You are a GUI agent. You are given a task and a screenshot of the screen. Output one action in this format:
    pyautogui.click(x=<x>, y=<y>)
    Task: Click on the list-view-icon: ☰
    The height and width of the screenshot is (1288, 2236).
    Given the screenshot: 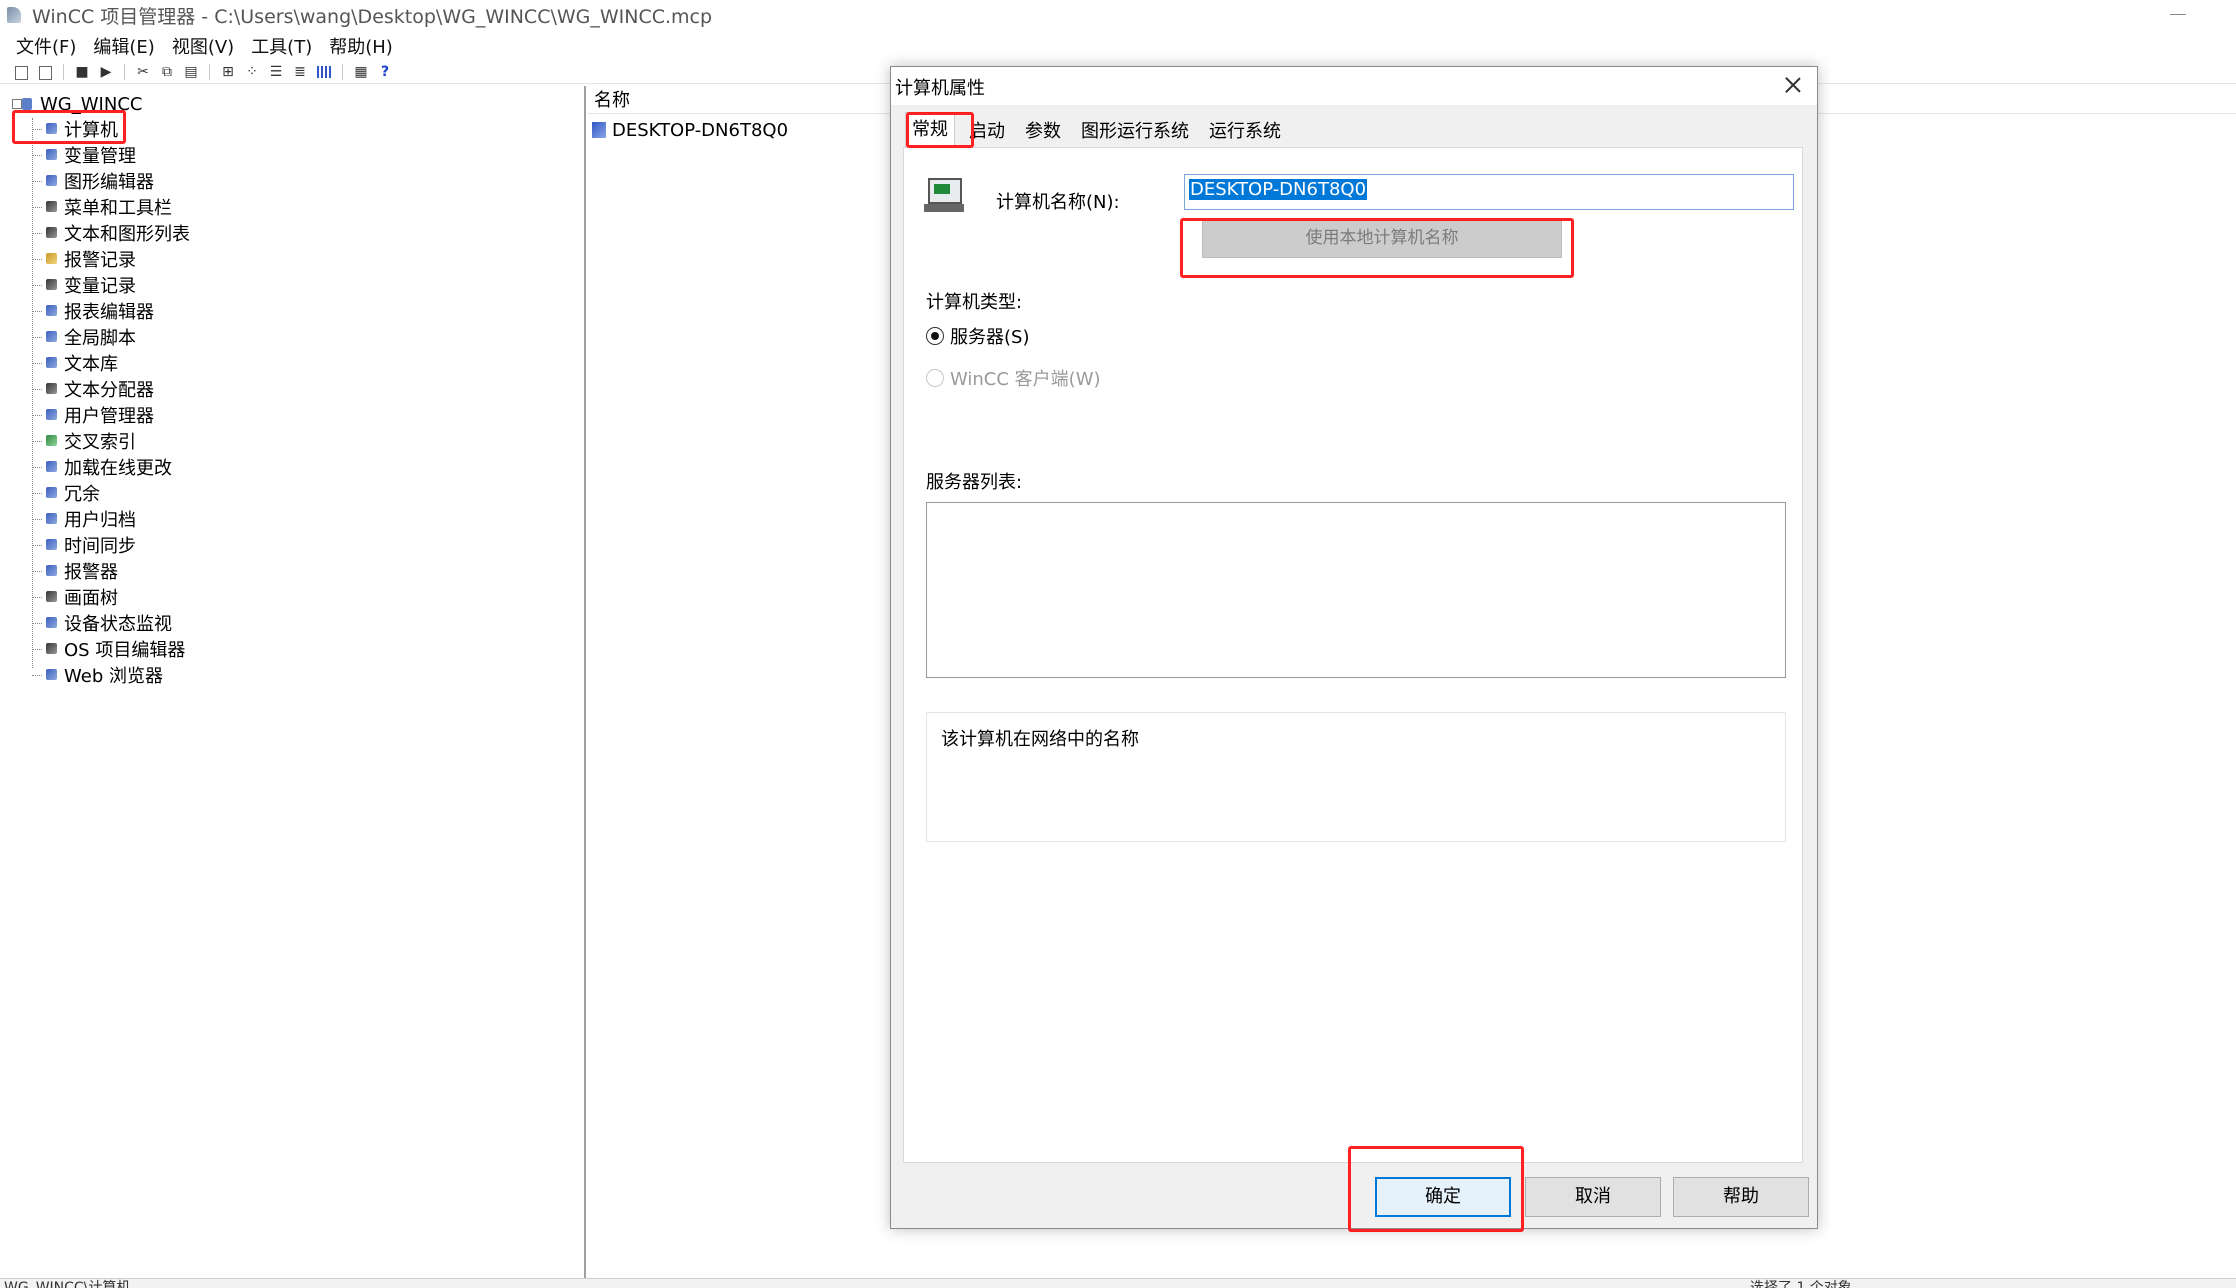 What is the action you would take?
    pyautogui.click(x=276, y=72)
    